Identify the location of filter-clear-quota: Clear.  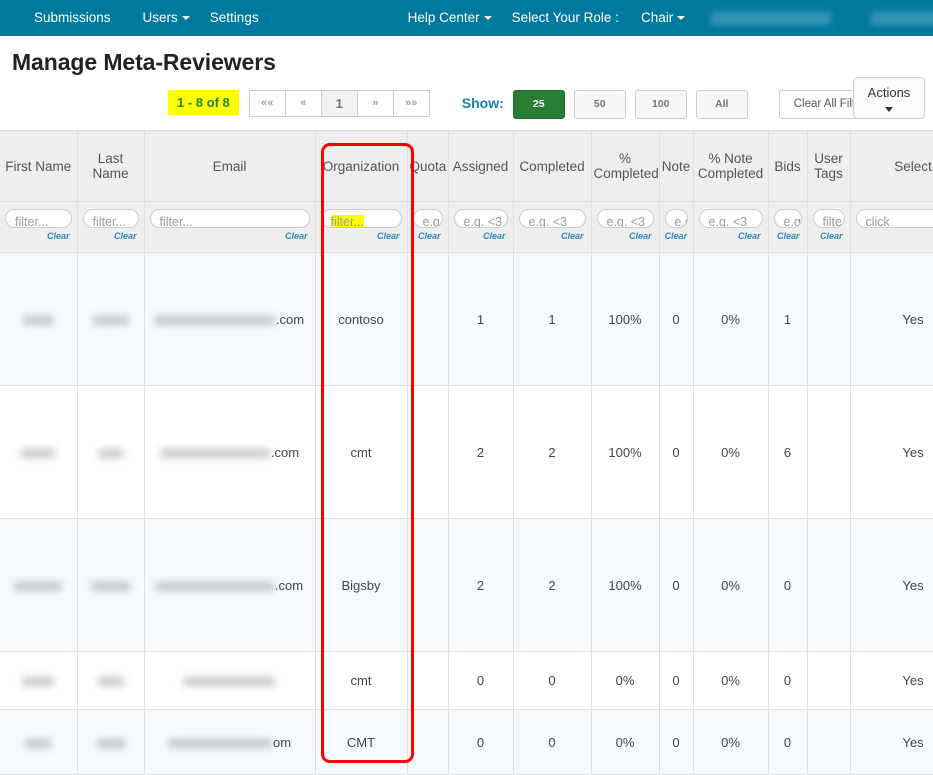
(428, 236).